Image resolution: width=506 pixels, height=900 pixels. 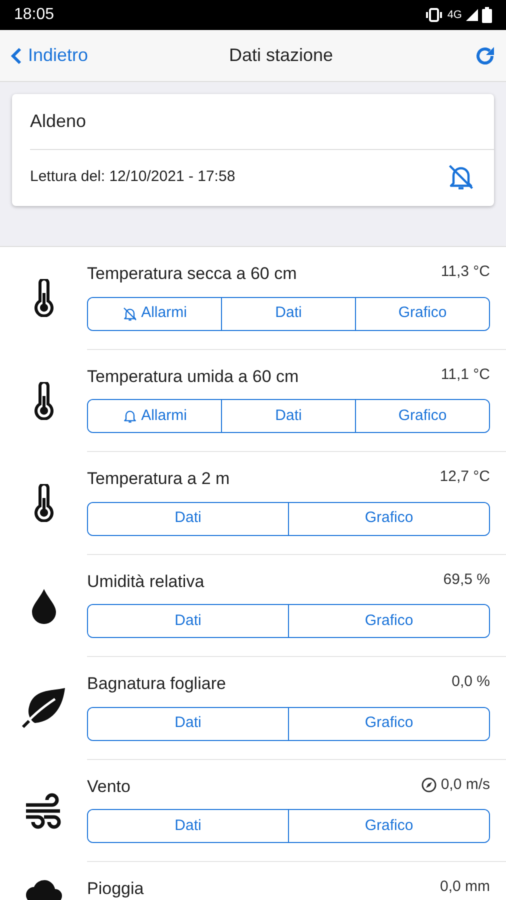 What do you see at coordinates (145, 581) in the screenshot?
I see `sensor-name: Umidità relativa` at bounding box center [145, 581].